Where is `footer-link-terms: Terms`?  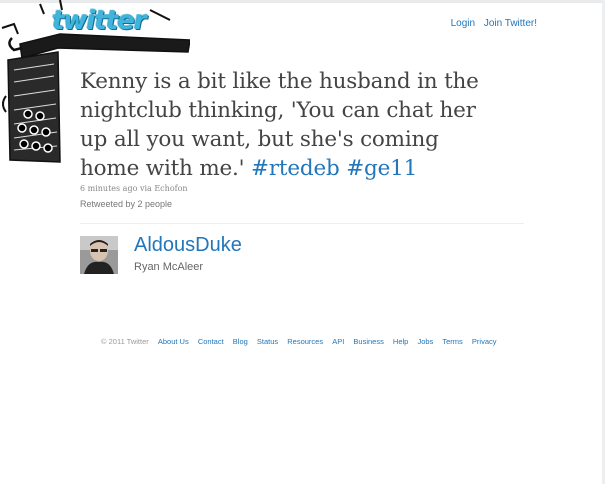
footer-link-terms: Terms is located at coordinates (452, 341).